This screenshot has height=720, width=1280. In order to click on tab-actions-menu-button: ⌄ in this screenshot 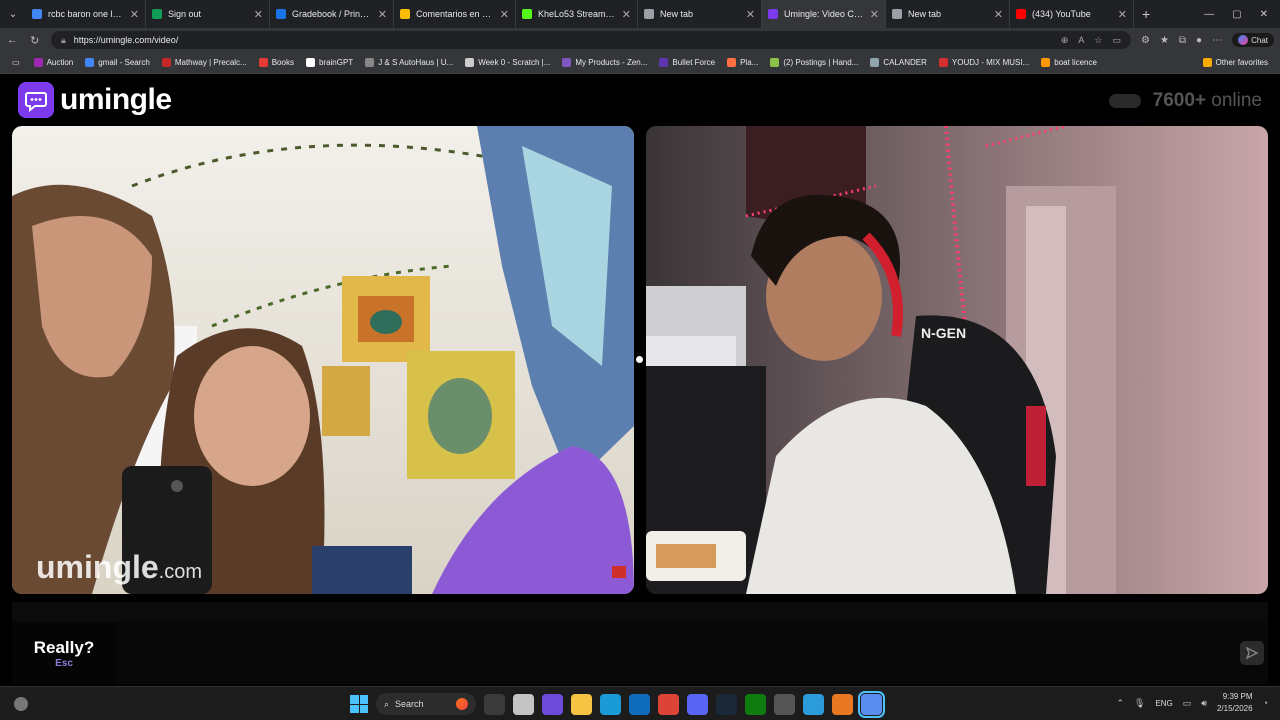, I will do `click(13, 14)`.